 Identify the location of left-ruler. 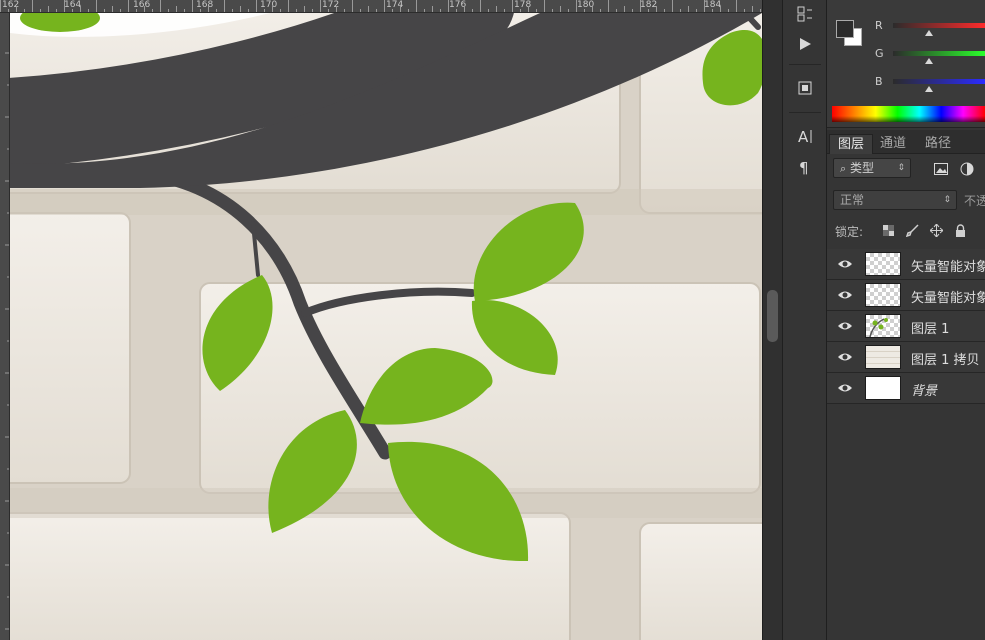
(5, 326).